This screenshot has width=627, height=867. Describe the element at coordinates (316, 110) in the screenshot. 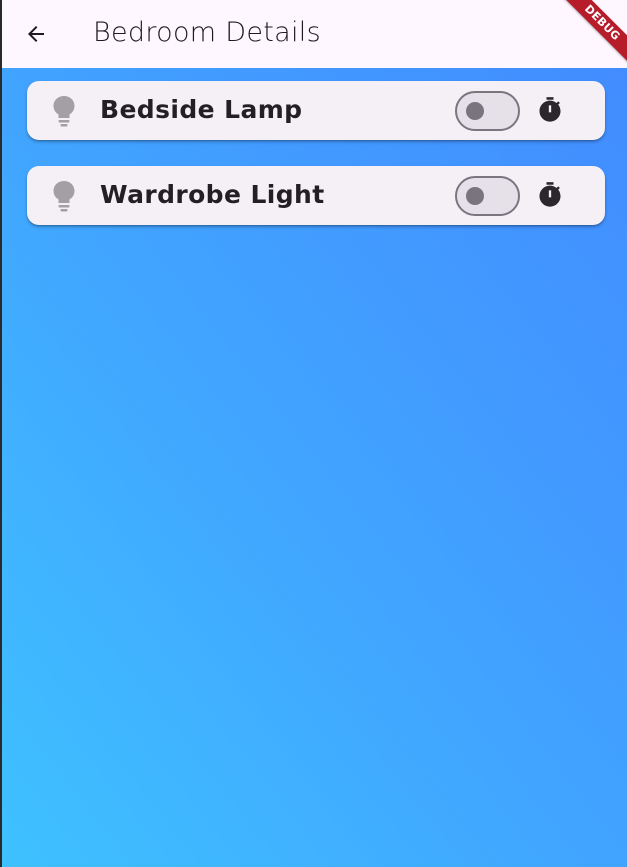

I see `device-card-bedside-lamp: Bedside Lamp` at that location.